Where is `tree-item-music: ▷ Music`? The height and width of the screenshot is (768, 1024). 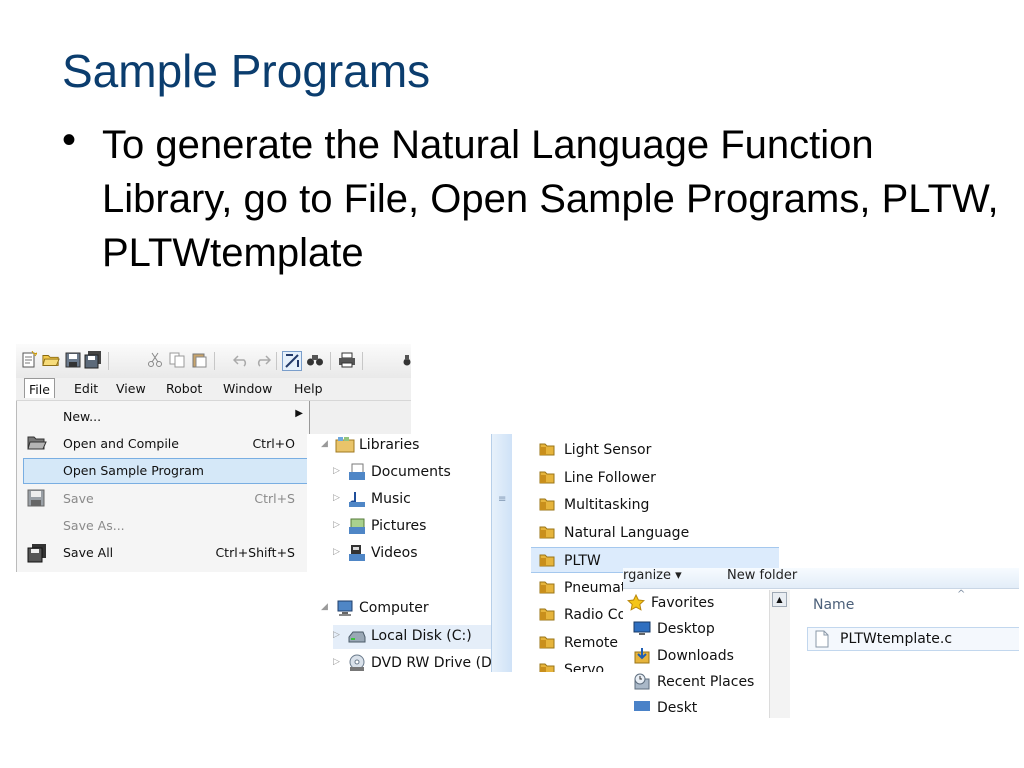 tree-item-music: ▷ Music is located at coordinates (412, 500).